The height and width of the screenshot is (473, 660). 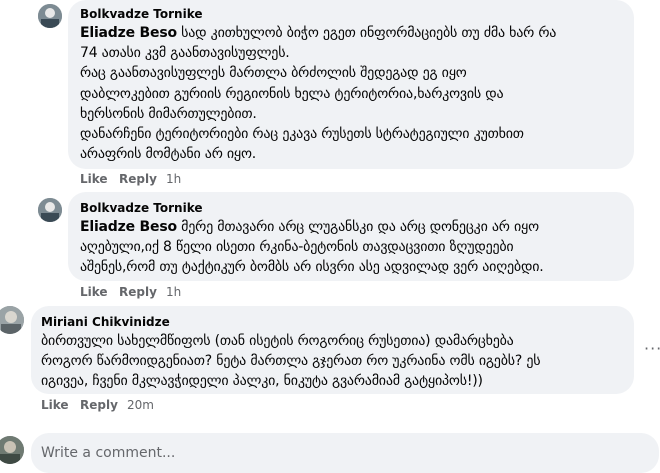 I want to click on comment-timestamp: 20m, so click(x=140, y=405).